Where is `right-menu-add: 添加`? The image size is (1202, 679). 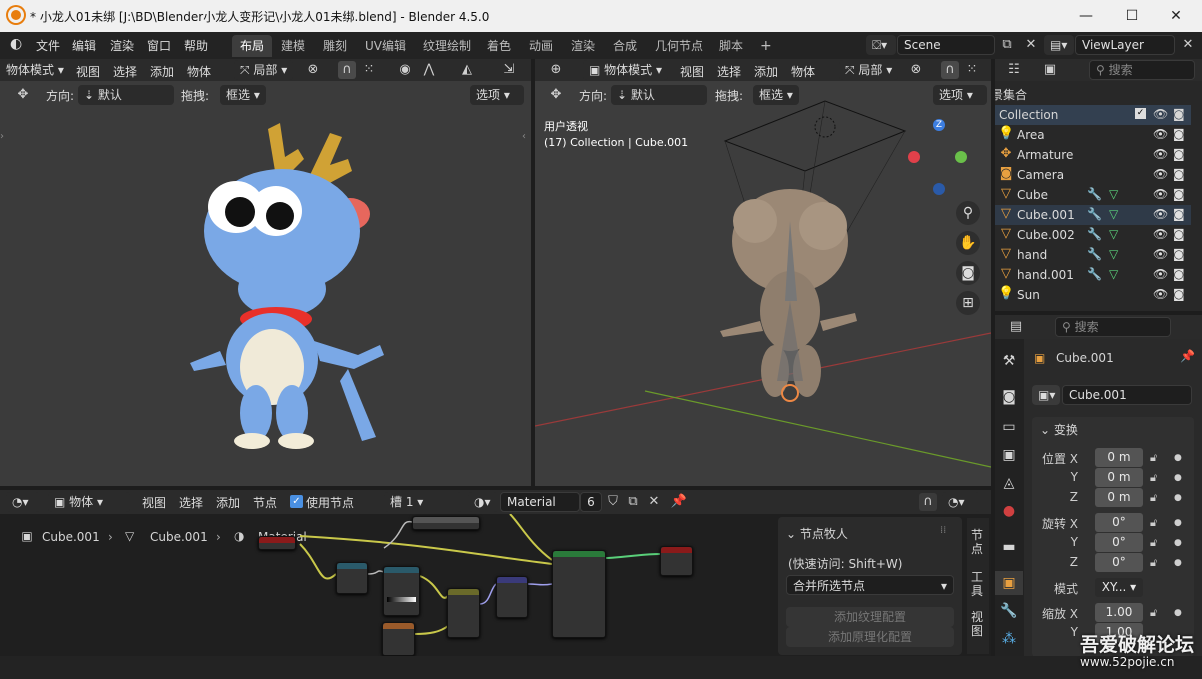 right-menu-add: 添加 is located at coordinates (766, 71).